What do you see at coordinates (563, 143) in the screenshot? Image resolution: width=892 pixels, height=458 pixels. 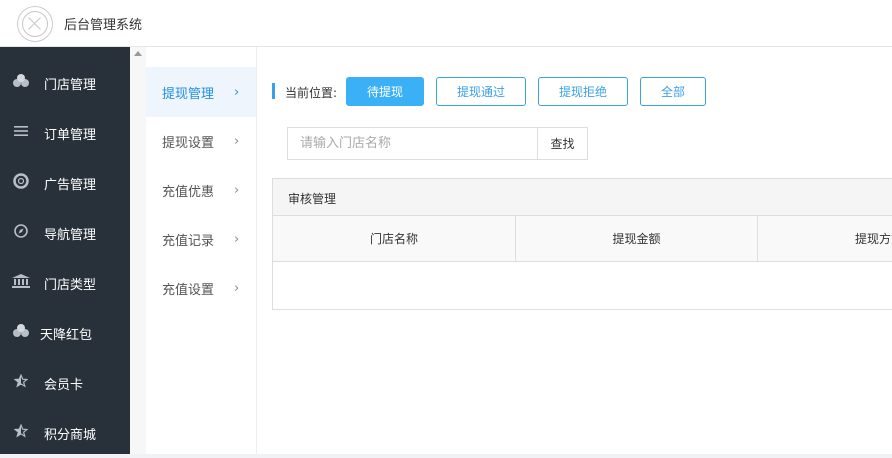 I see `search-button: 查找` at bounding box center [563, 143].